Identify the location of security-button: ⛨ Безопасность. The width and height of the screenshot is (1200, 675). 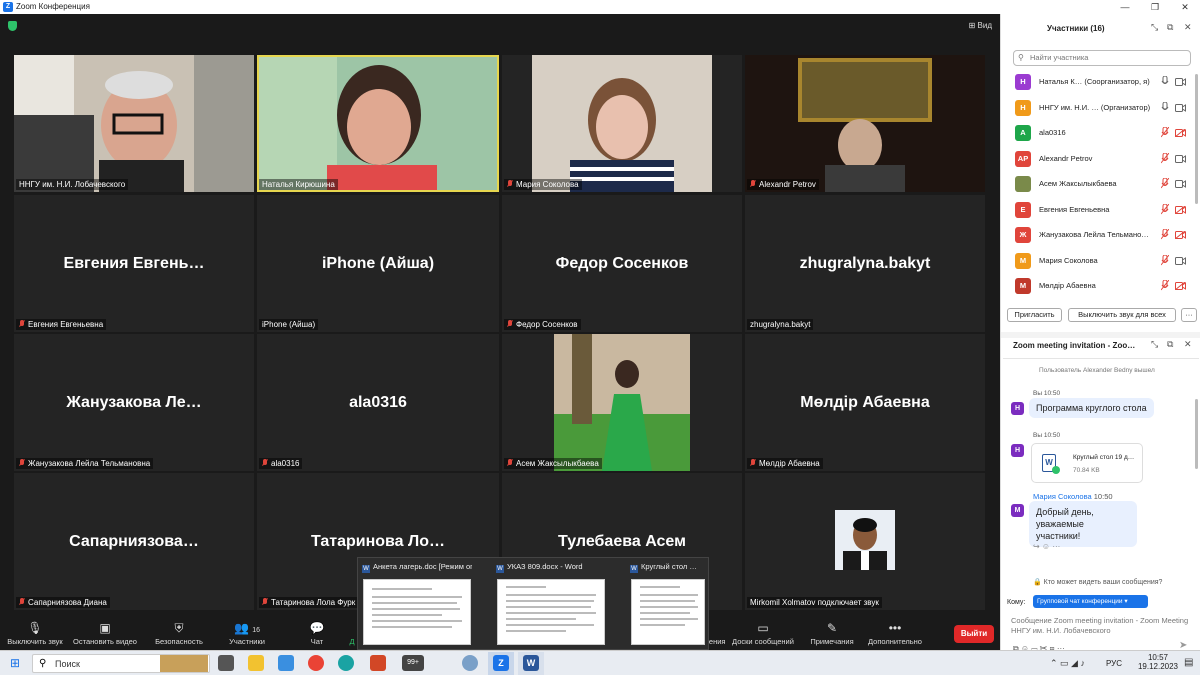
(179, 632).